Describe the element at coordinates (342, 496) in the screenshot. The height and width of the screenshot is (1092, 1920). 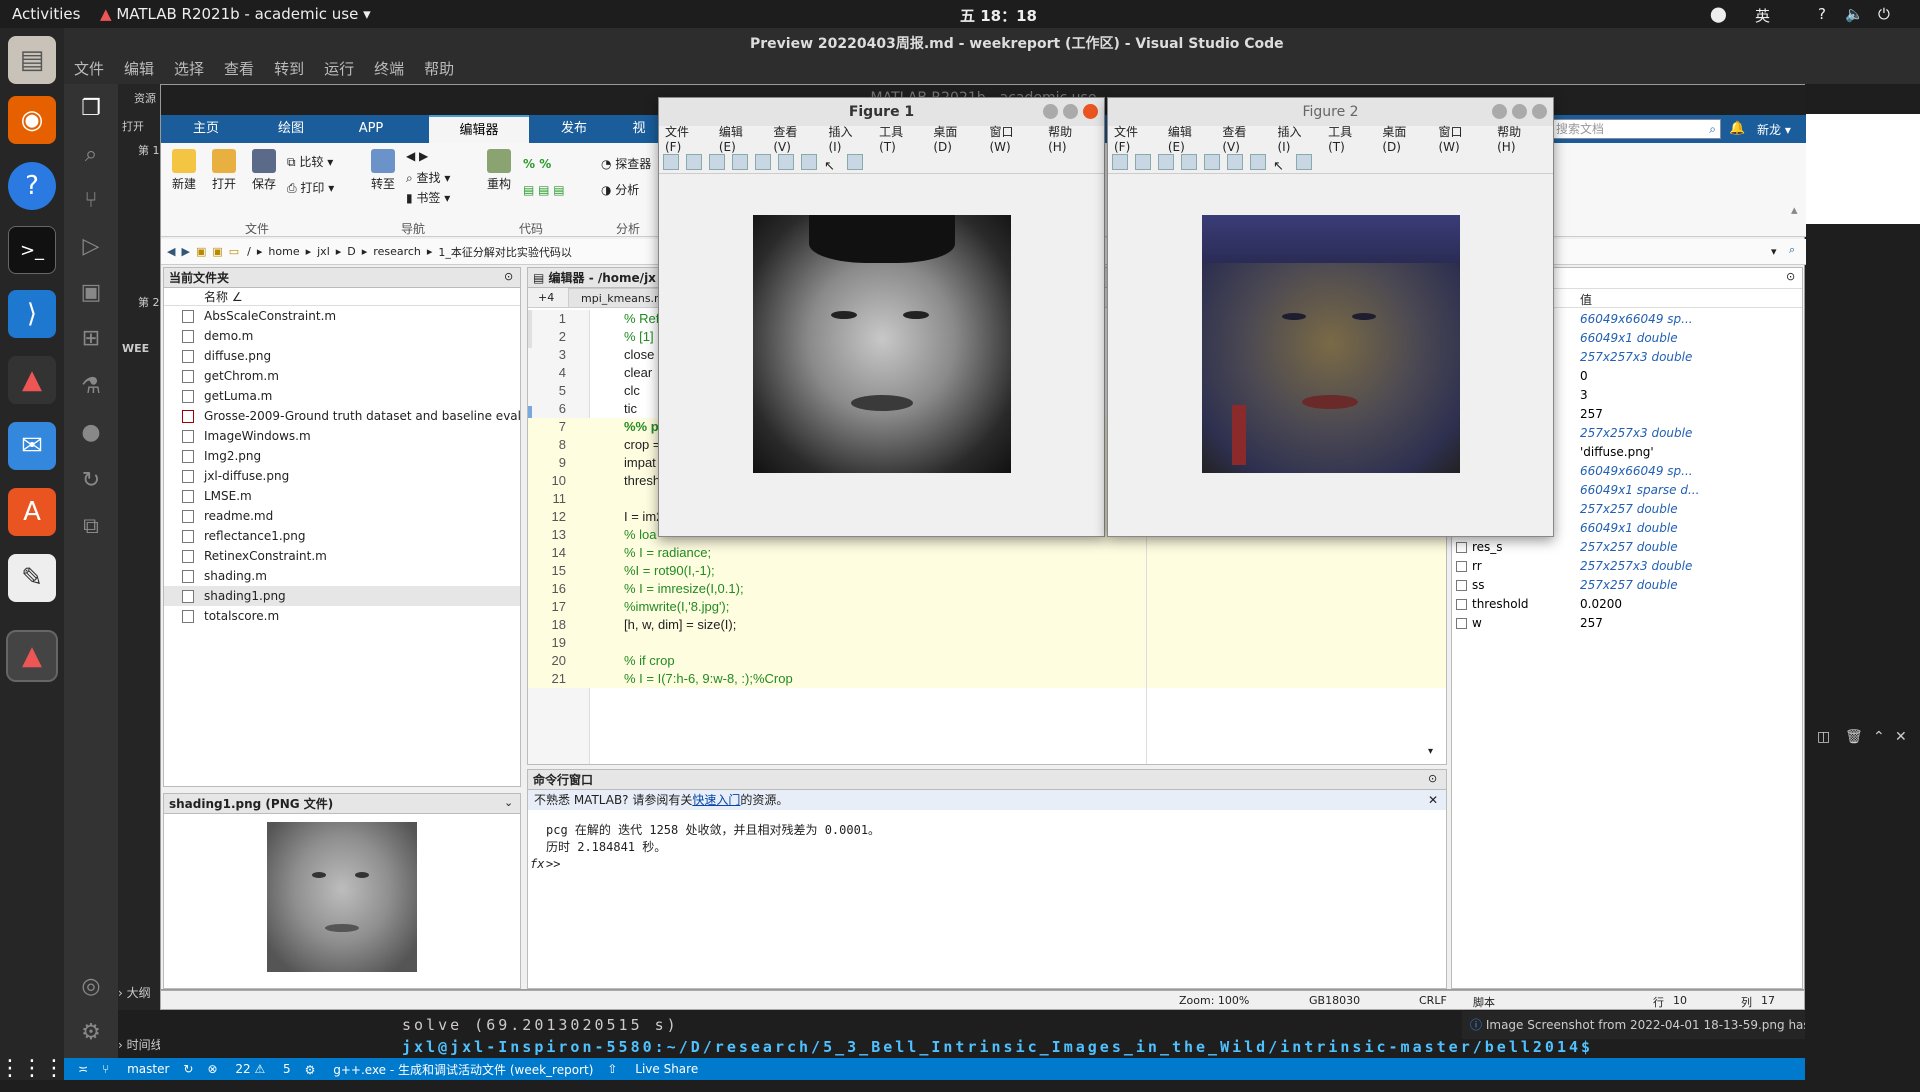
I see `file-item: LMSE.m` at that location.